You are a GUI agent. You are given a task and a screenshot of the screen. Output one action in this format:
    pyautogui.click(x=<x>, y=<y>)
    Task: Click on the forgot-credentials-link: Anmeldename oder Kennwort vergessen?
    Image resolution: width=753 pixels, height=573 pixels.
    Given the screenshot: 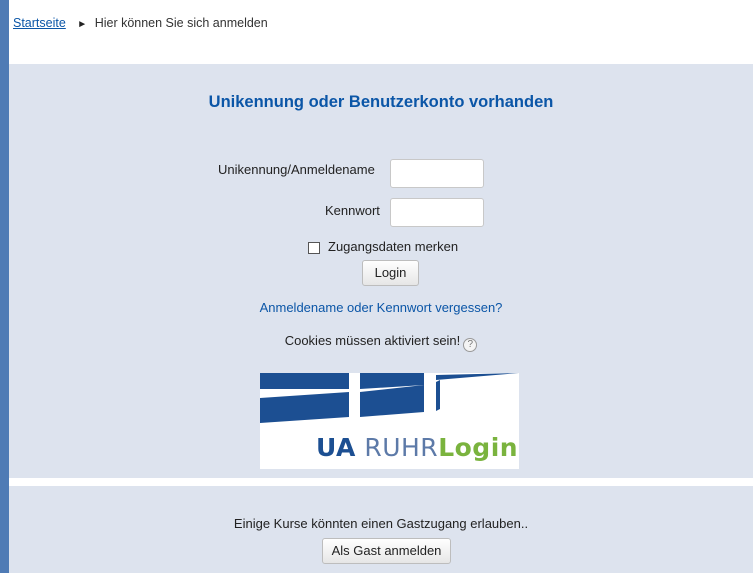 What is the action you would take?
    pyautogui.click(x=381, y=307)
    